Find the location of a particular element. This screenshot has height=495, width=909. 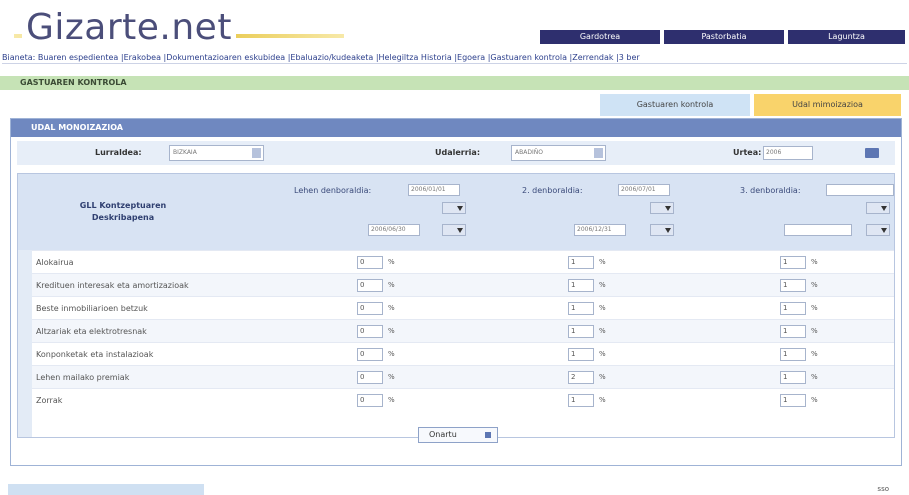

period3-label: 3. denboraldia: is located at coordinates (770, 190).